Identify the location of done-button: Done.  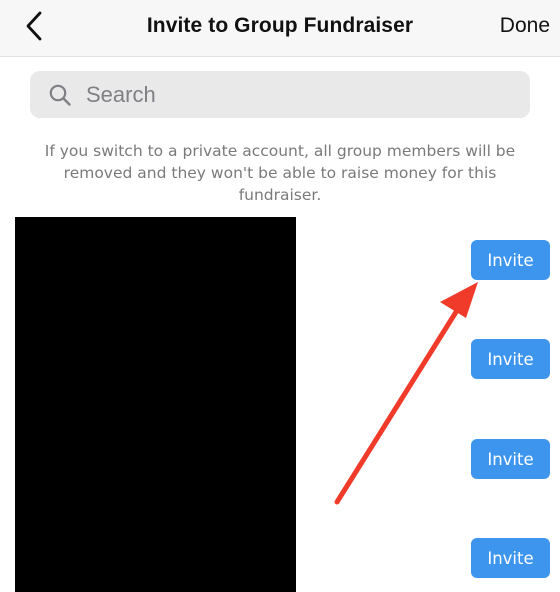
(525, 26).